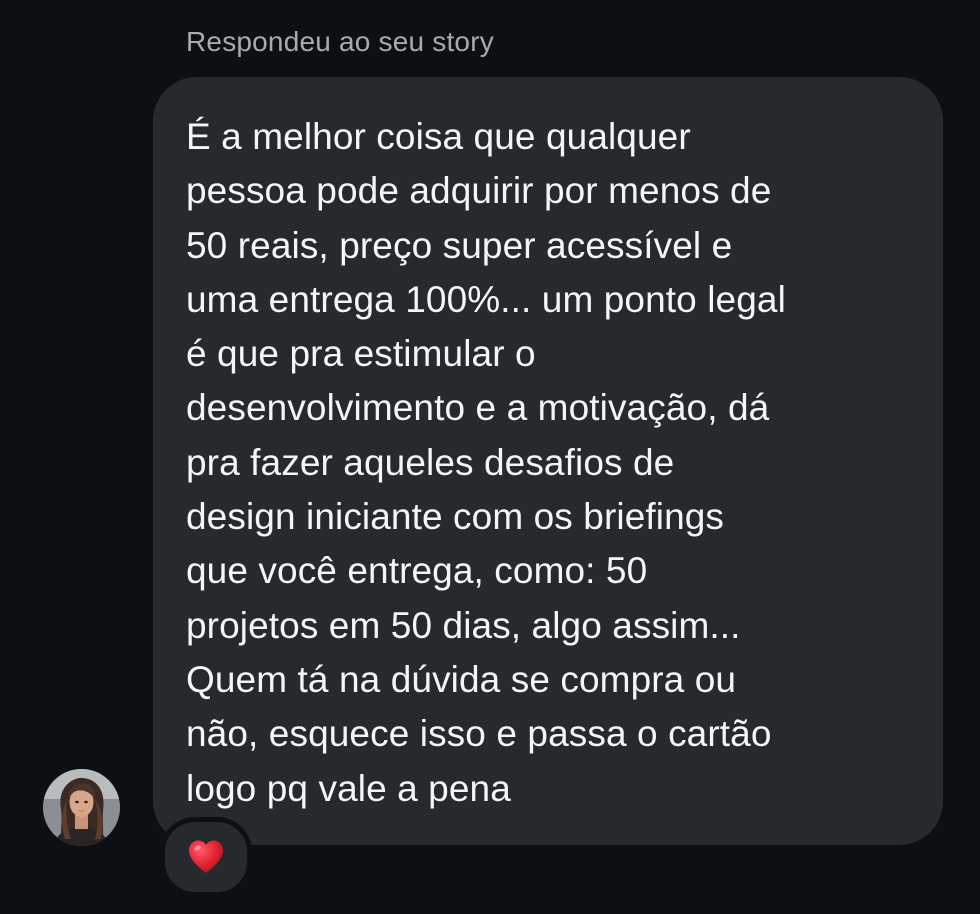  Describe the element at coordinates (486, 299) in the screenshot. I see `message-line: uma entrega 100%... um ponto legal` at that location.